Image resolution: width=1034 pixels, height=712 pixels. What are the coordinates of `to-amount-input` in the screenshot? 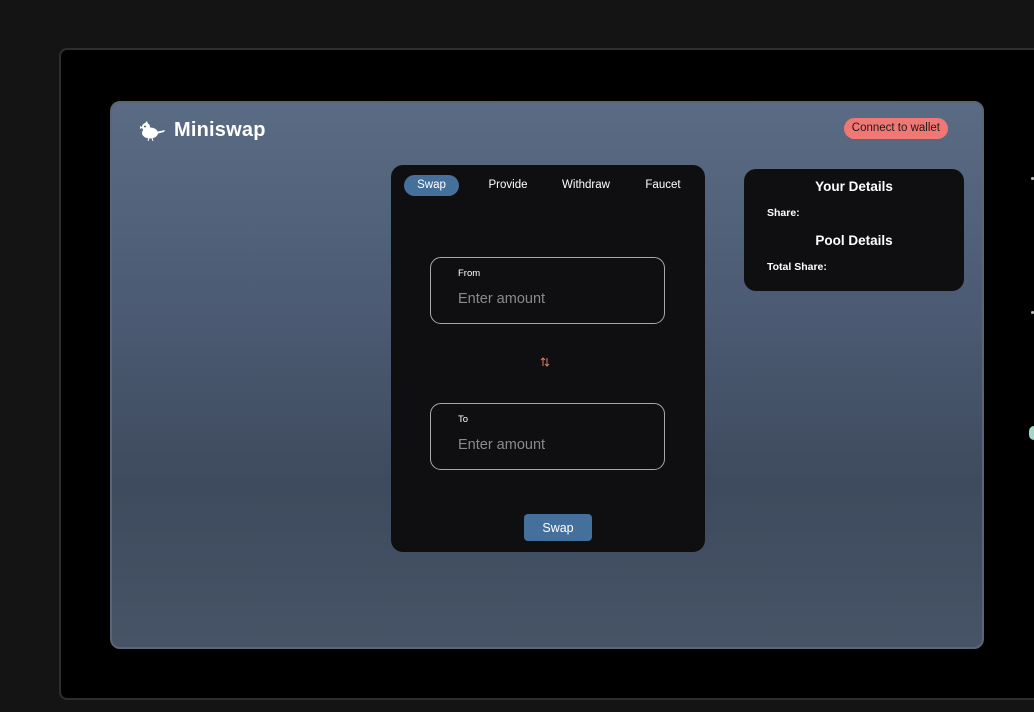 It's located at (553, 445).